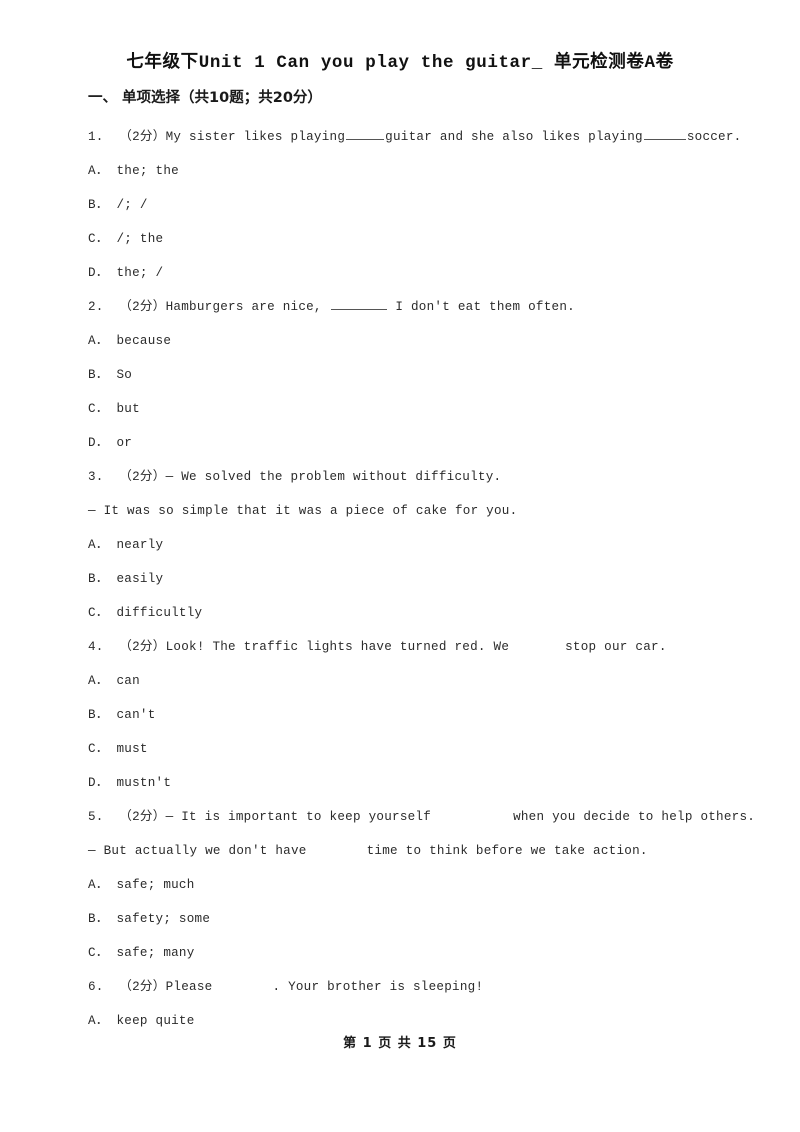 This screenshot has width=800, height=1132. Describe the element at coordinates (96, 987) in the screenshot. I see `question-number: 6.` at that location.